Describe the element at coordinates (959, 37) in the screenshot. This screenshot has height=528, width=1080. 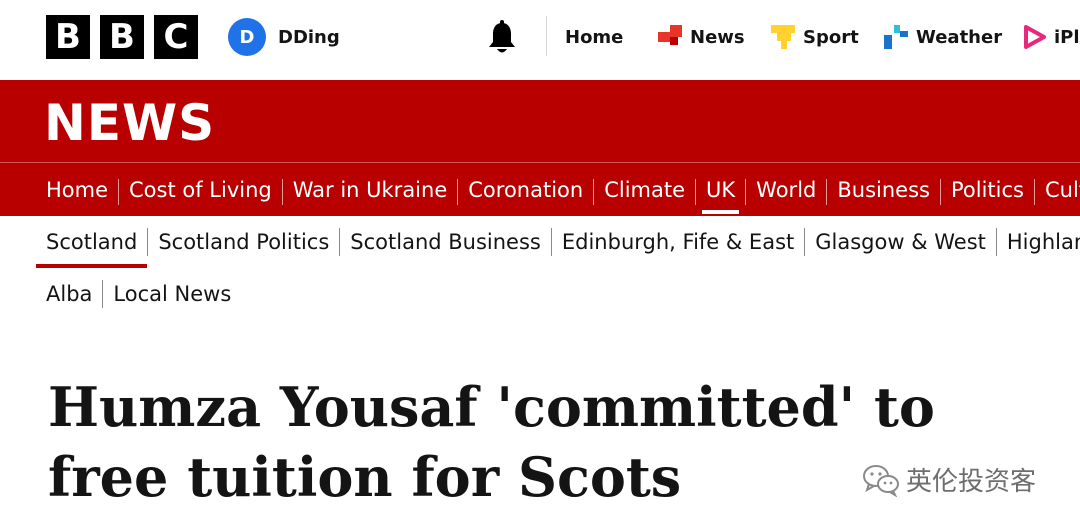
I see `top-nav-label: Weather` at that location.